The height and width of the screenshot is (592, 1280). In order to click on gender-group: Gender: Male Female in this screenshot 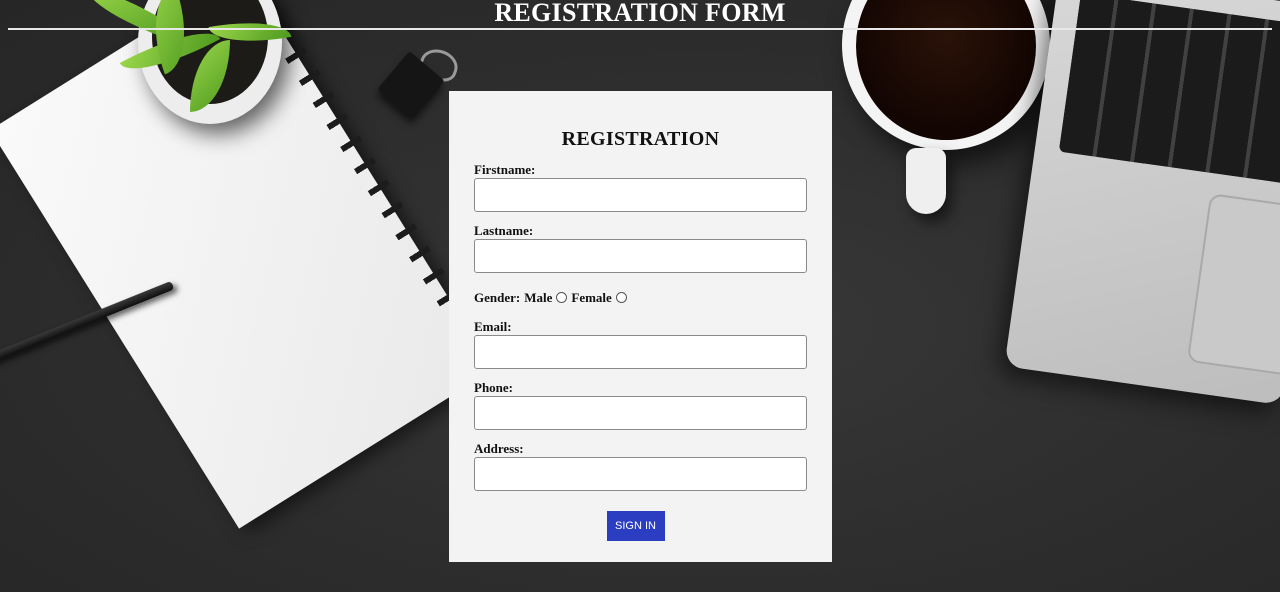, I will do `click(640, 298)`.